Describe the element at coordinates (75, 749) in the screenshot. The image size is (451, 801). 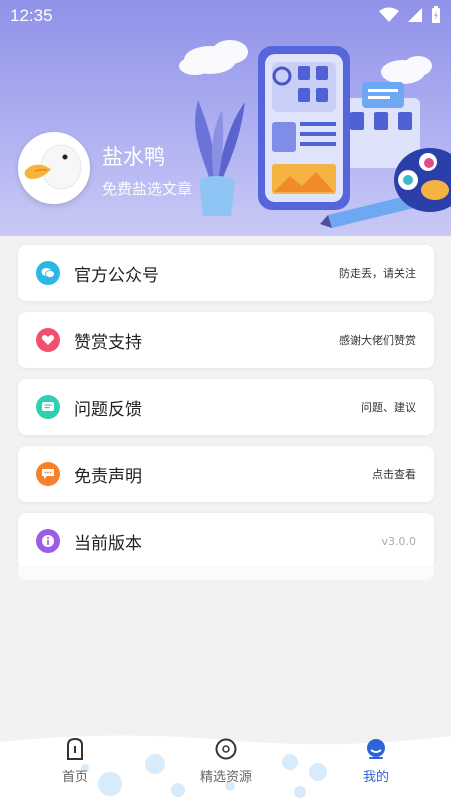
I see `home-icon` at that location.